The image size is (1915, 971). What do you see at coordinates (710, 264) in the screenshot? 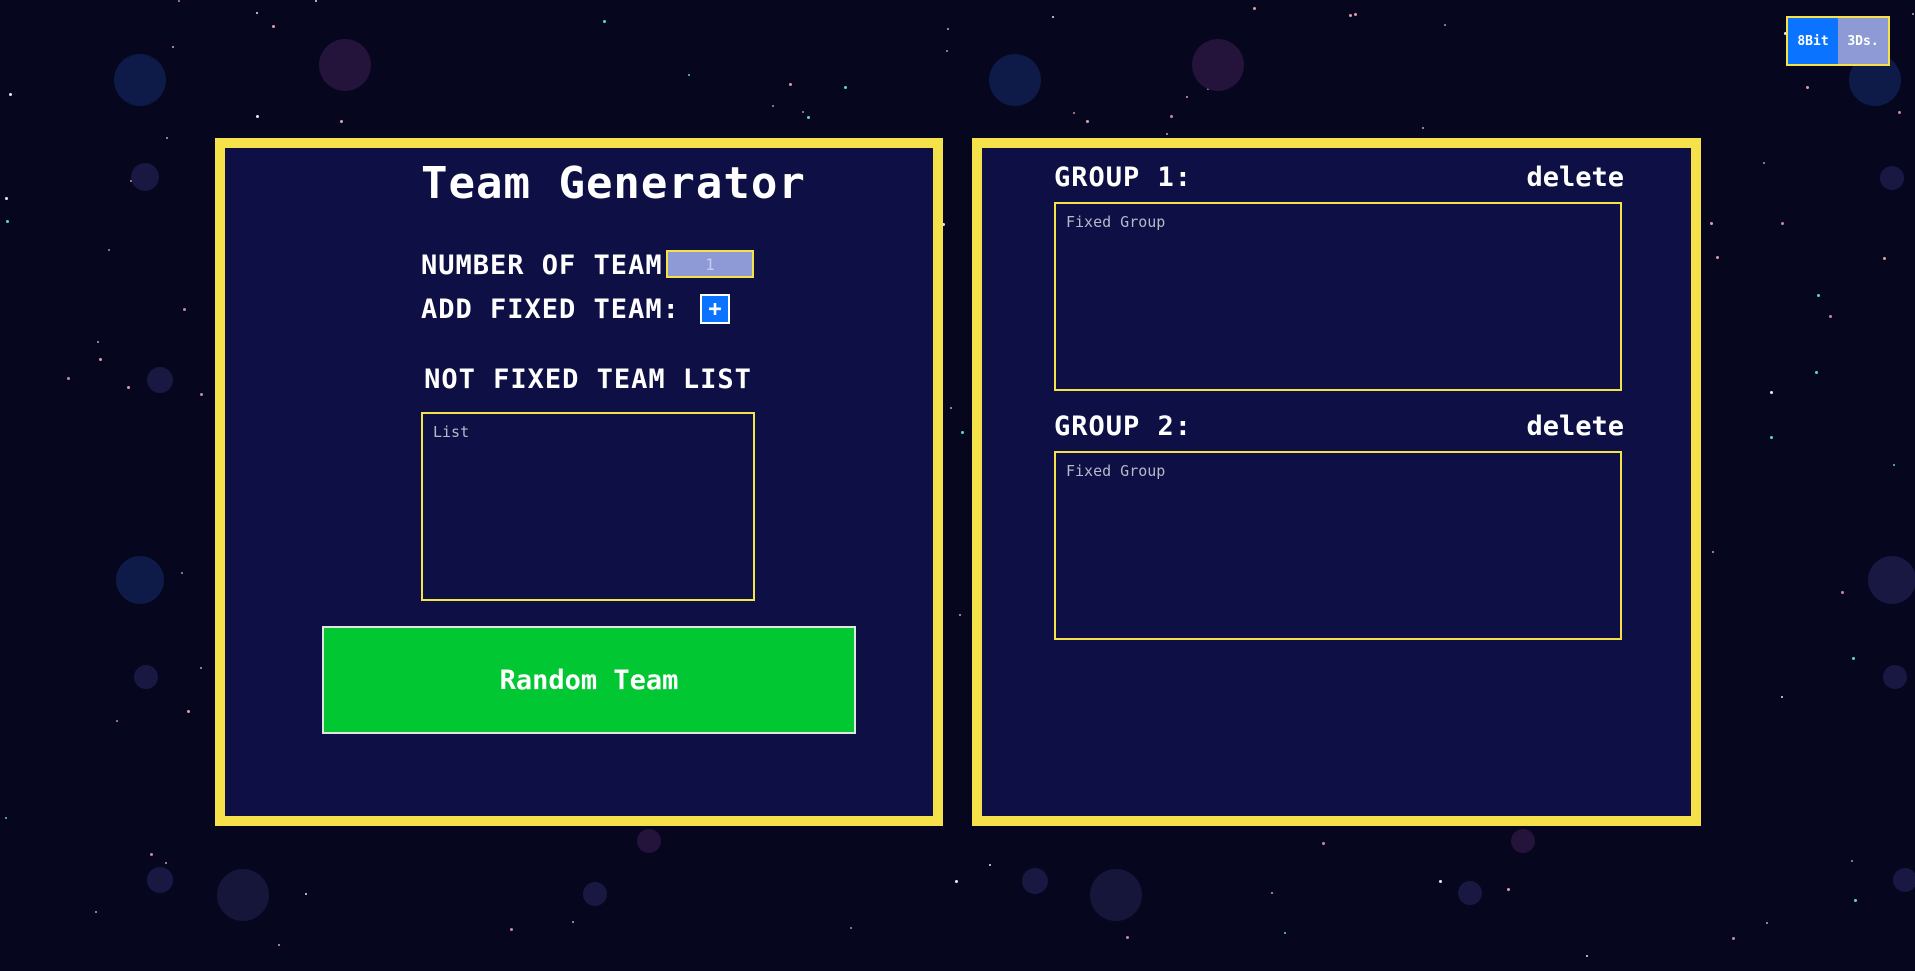
I see `number-of-team-input` at bounding box center [710, 264].